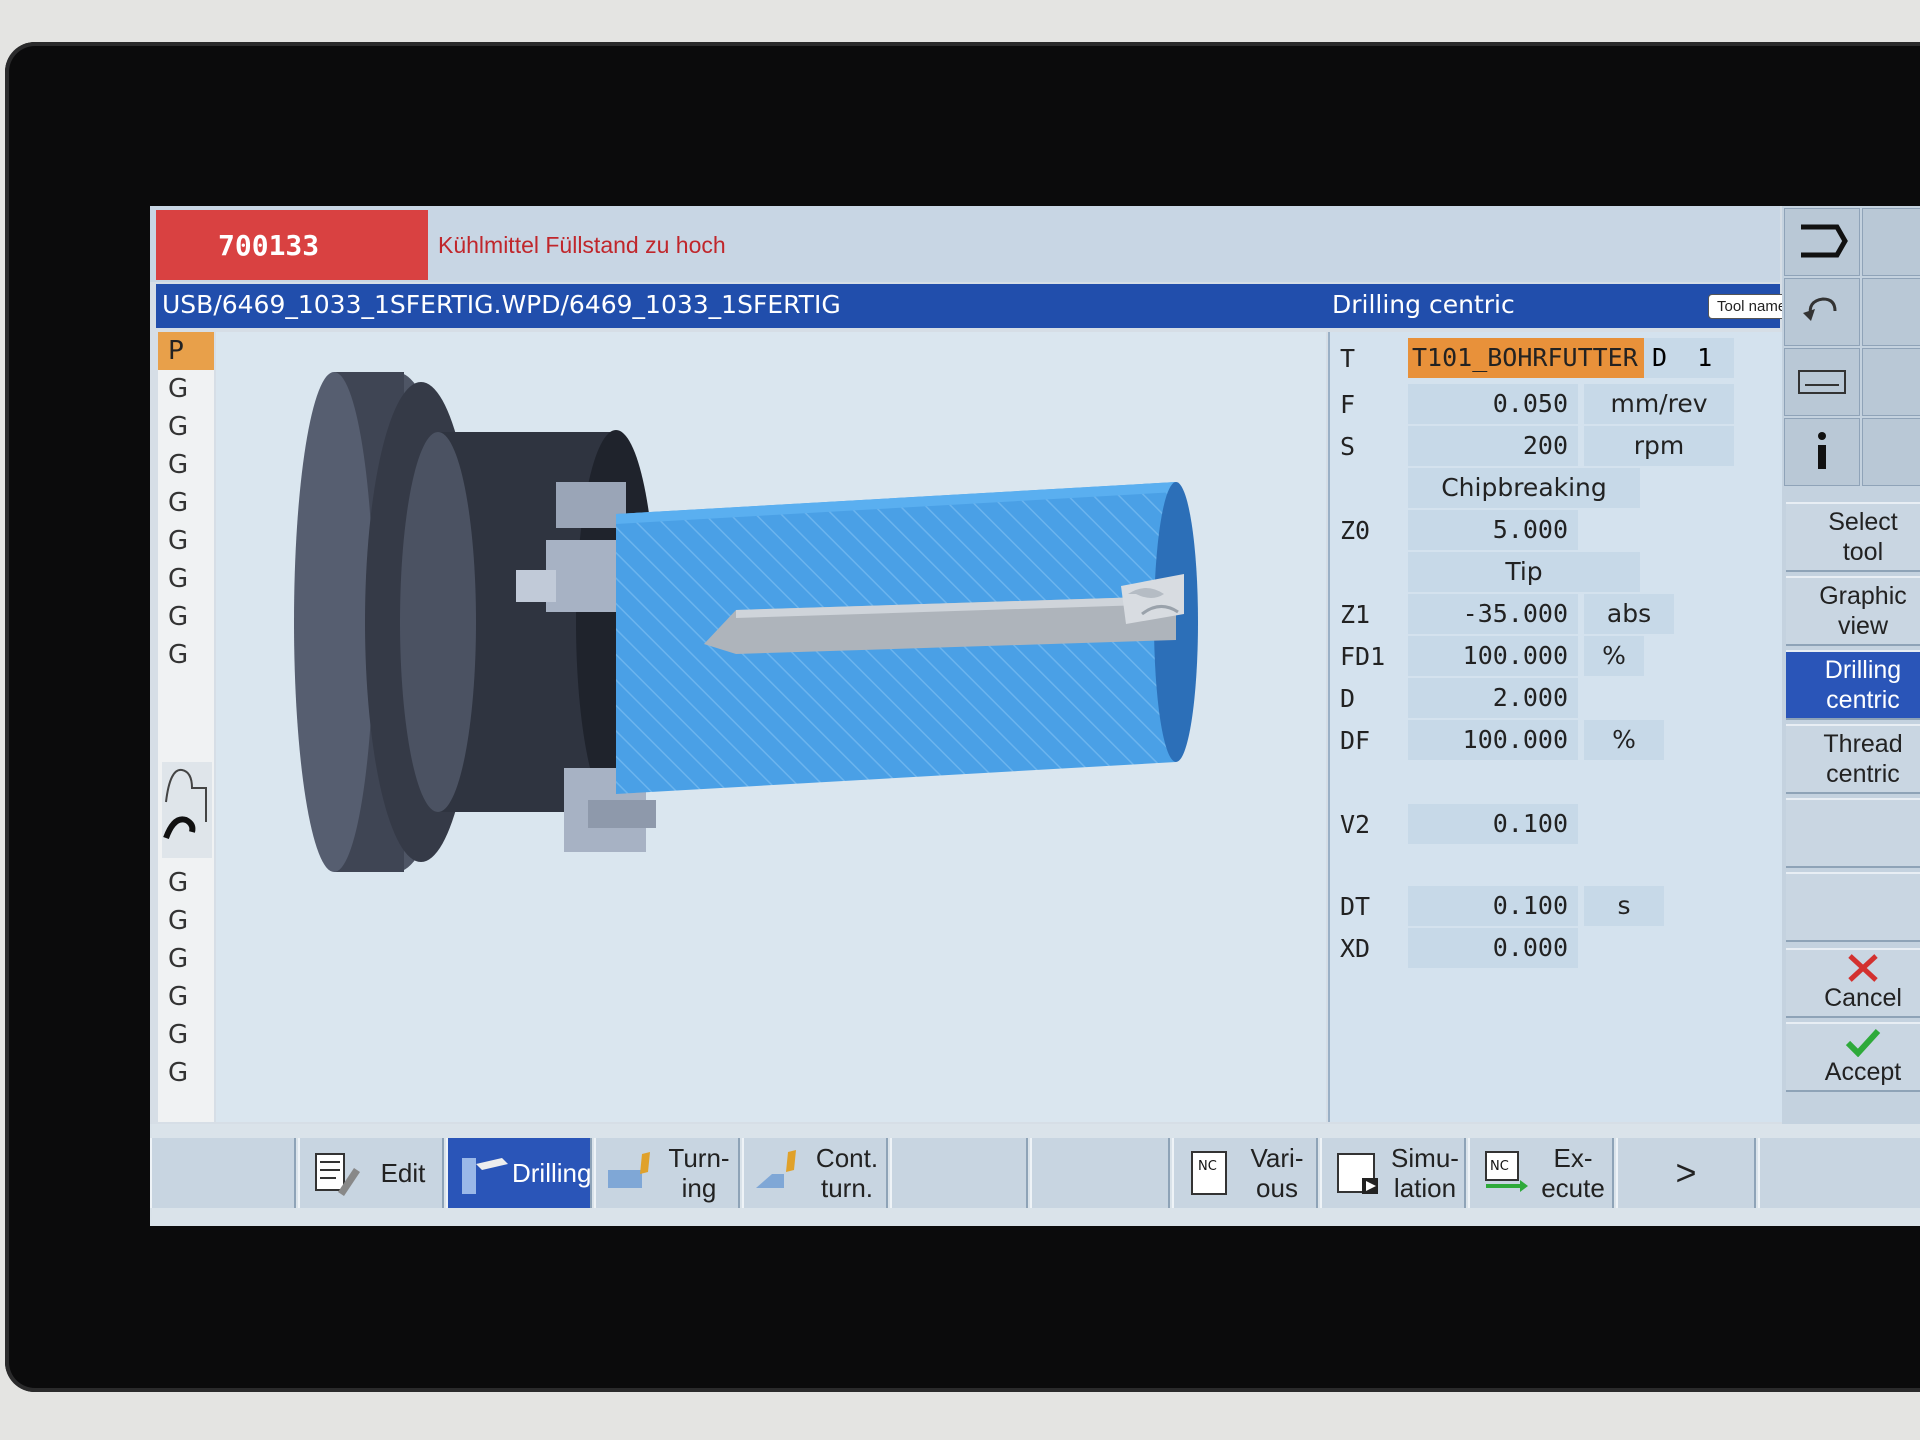  Describe the element at coordinates (699, 1173) in the screenshot. I see `turning-label: Turn- ing` at that location.